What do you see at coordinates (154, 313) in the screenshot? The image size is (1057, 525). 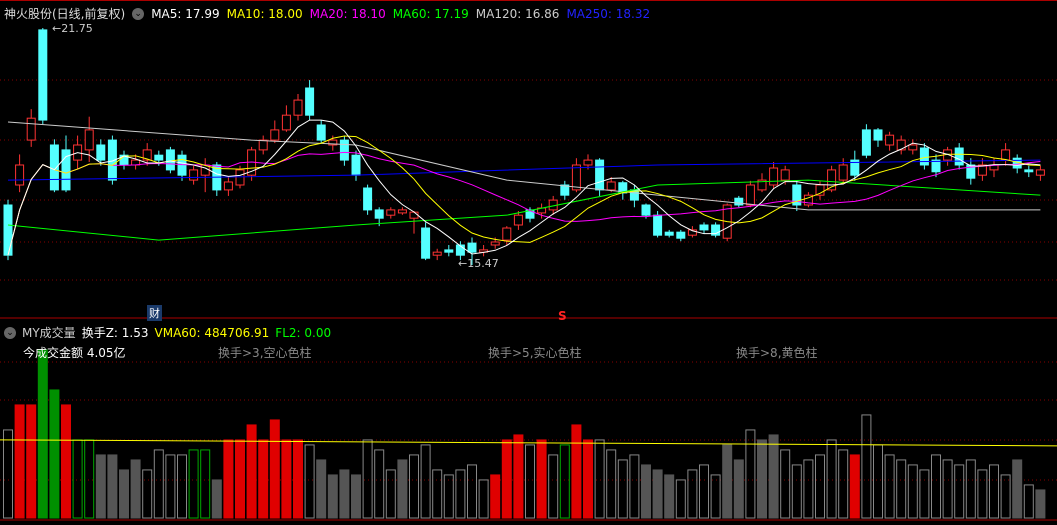 I see `finance-marker: 财` at bounding box center [154, 313].